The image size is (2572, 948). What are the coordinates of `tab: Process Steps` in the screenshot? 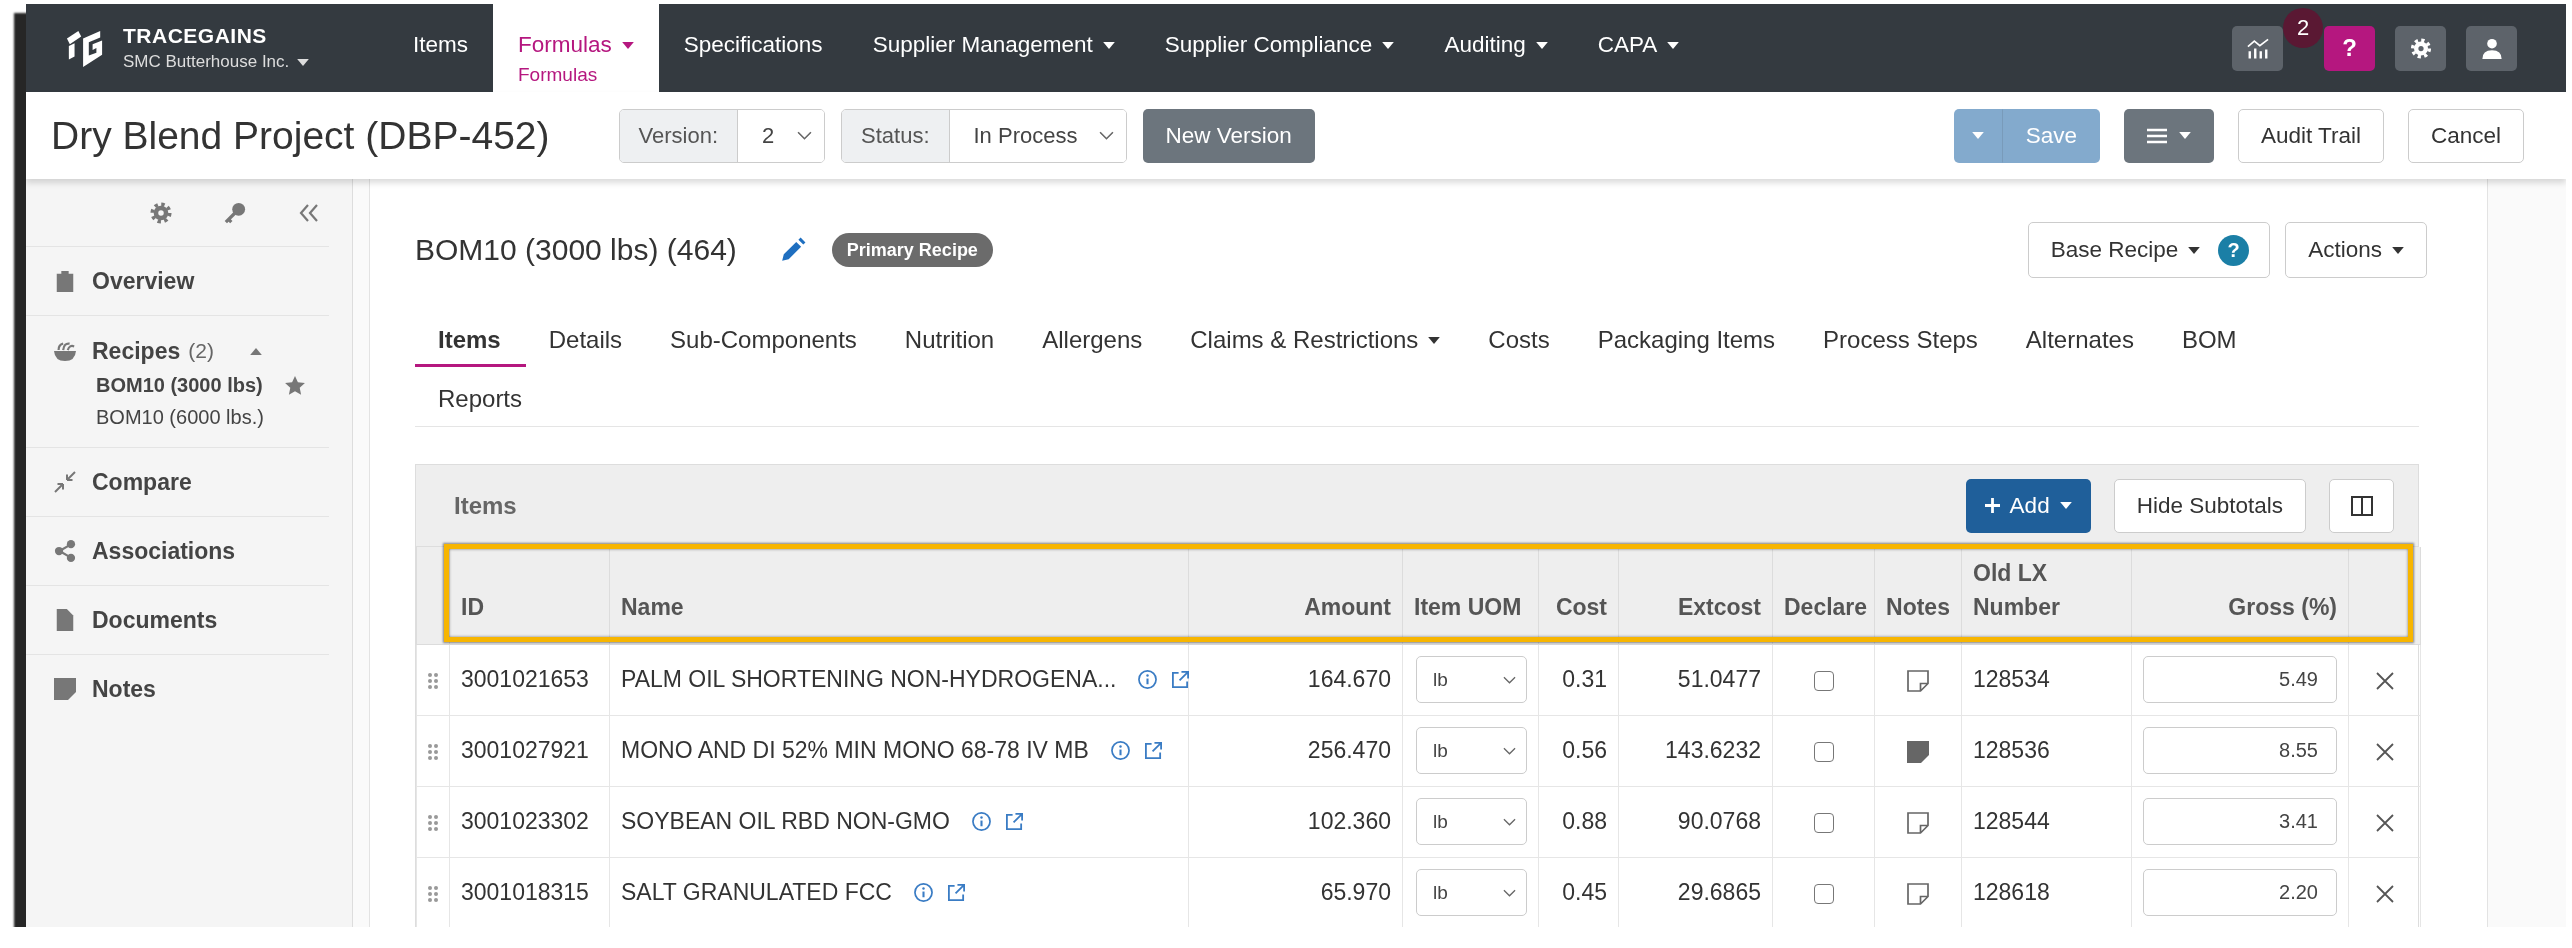 It's located at (1901, 340).